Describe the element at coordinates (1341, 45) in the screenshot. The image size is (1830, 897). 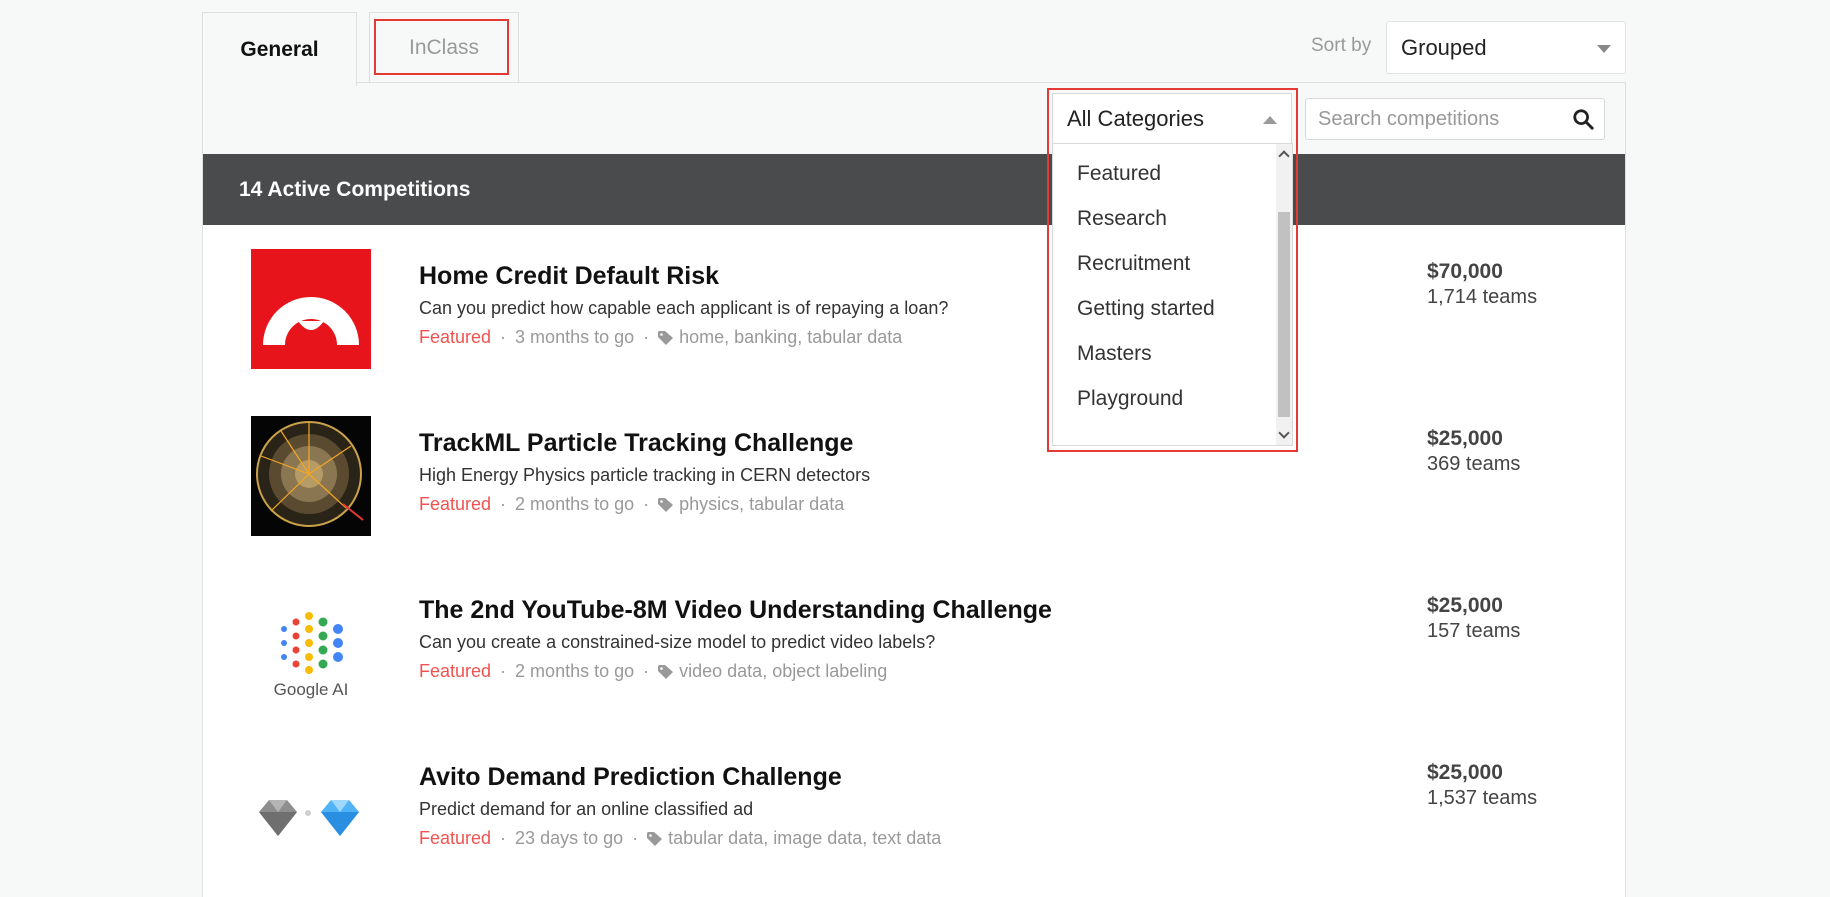
I see `sort-by-label: Sort by` at that location.